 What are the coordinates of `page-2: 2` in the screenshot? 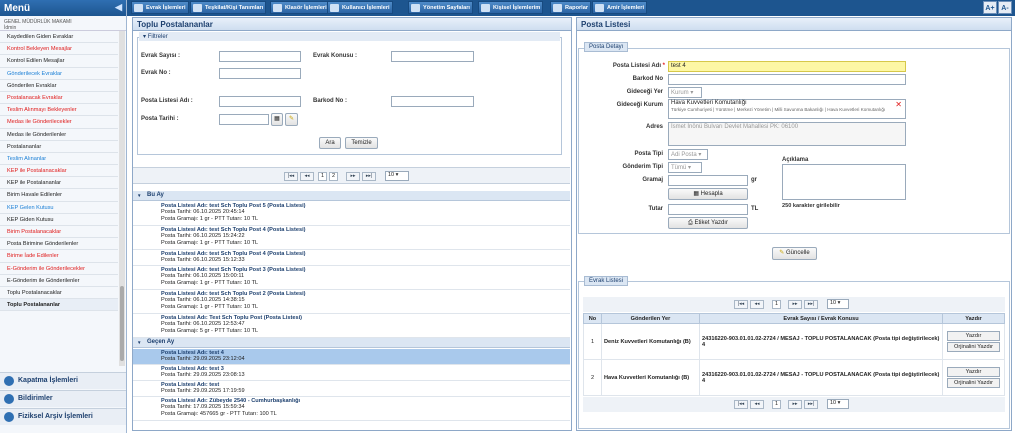 It's located at (333, 176).